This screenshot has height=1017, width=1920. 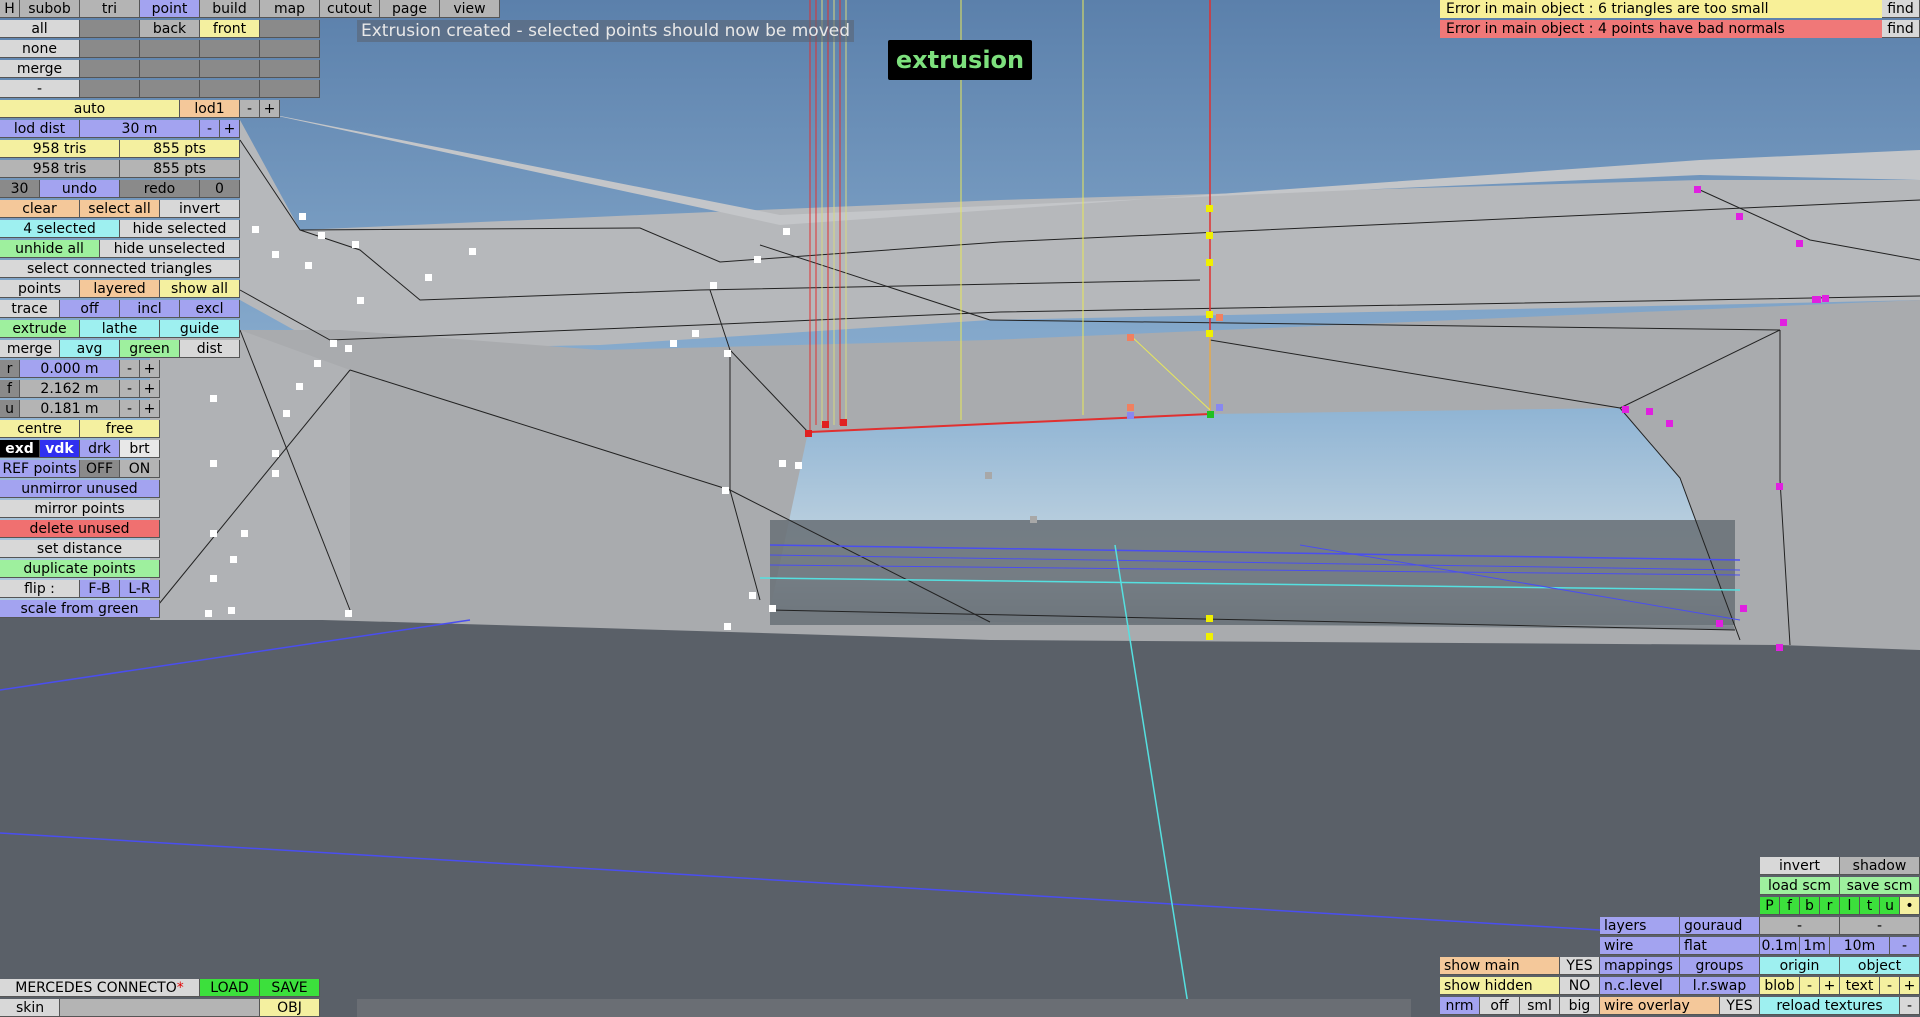 What do you see at coordinates (1905, 946) in the screenshot?
I see `grid-scale-minus-button: -` at bounding box center [1905, 946].